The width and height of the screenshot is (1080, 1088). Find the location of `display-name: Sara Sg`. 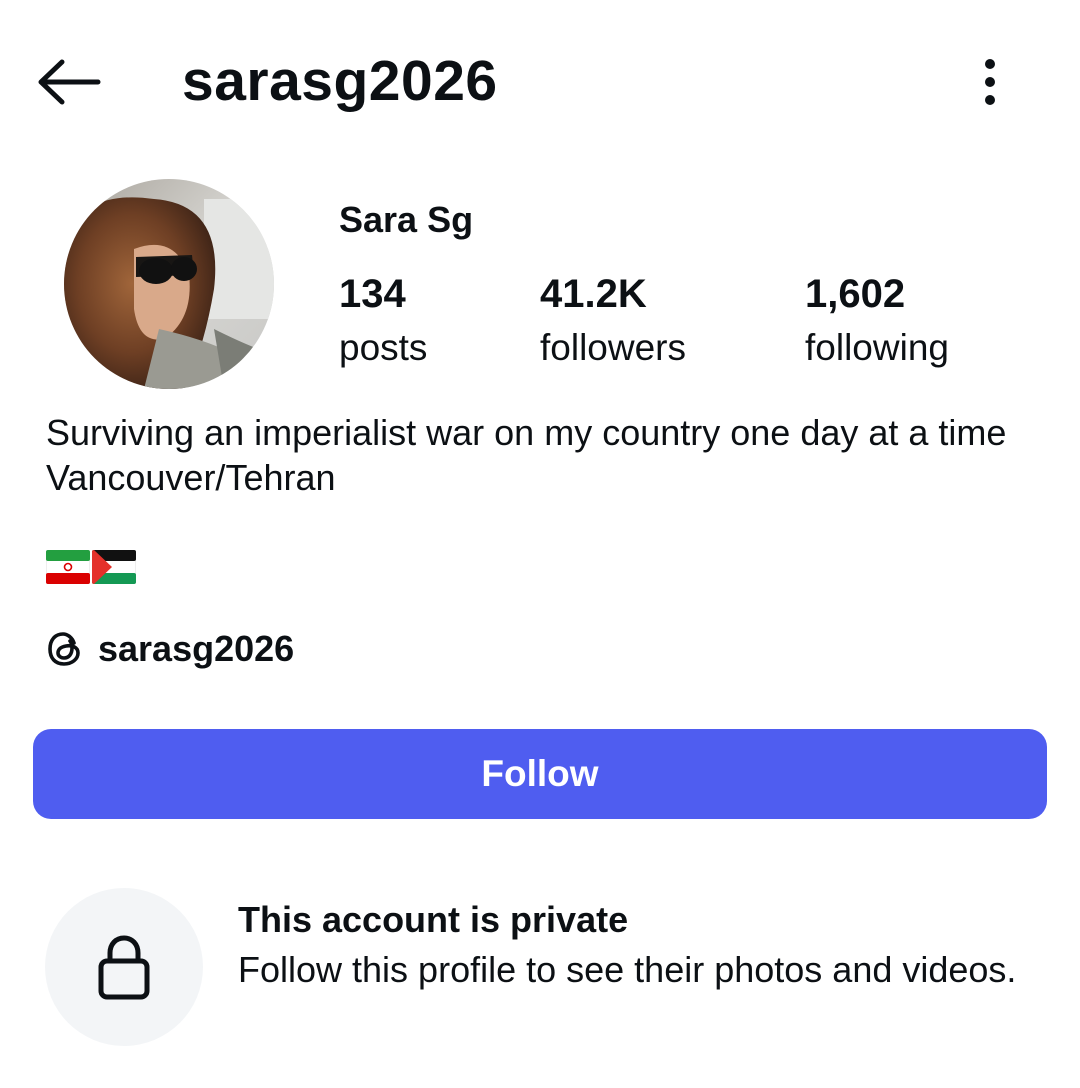

display-name: Sara Sg is located at coordinates (406, 219).